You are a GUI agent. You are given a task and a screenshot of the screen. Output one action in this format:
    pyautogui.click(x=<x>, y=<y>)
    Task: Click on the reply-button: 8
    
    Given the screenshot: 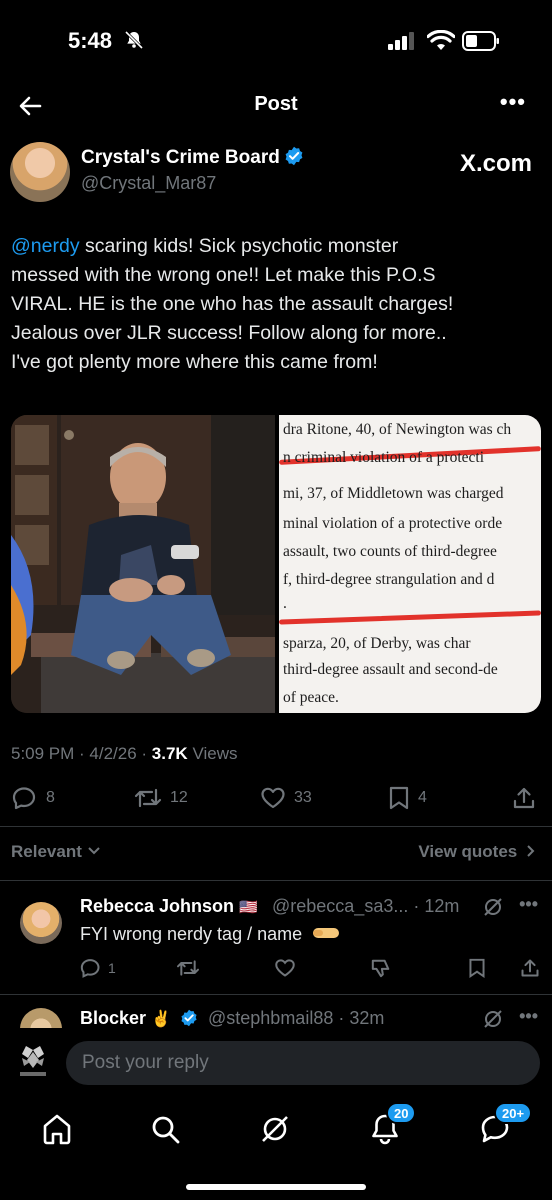 What is the action you would take?
    pyautogui.click(x=33, y=798)
    